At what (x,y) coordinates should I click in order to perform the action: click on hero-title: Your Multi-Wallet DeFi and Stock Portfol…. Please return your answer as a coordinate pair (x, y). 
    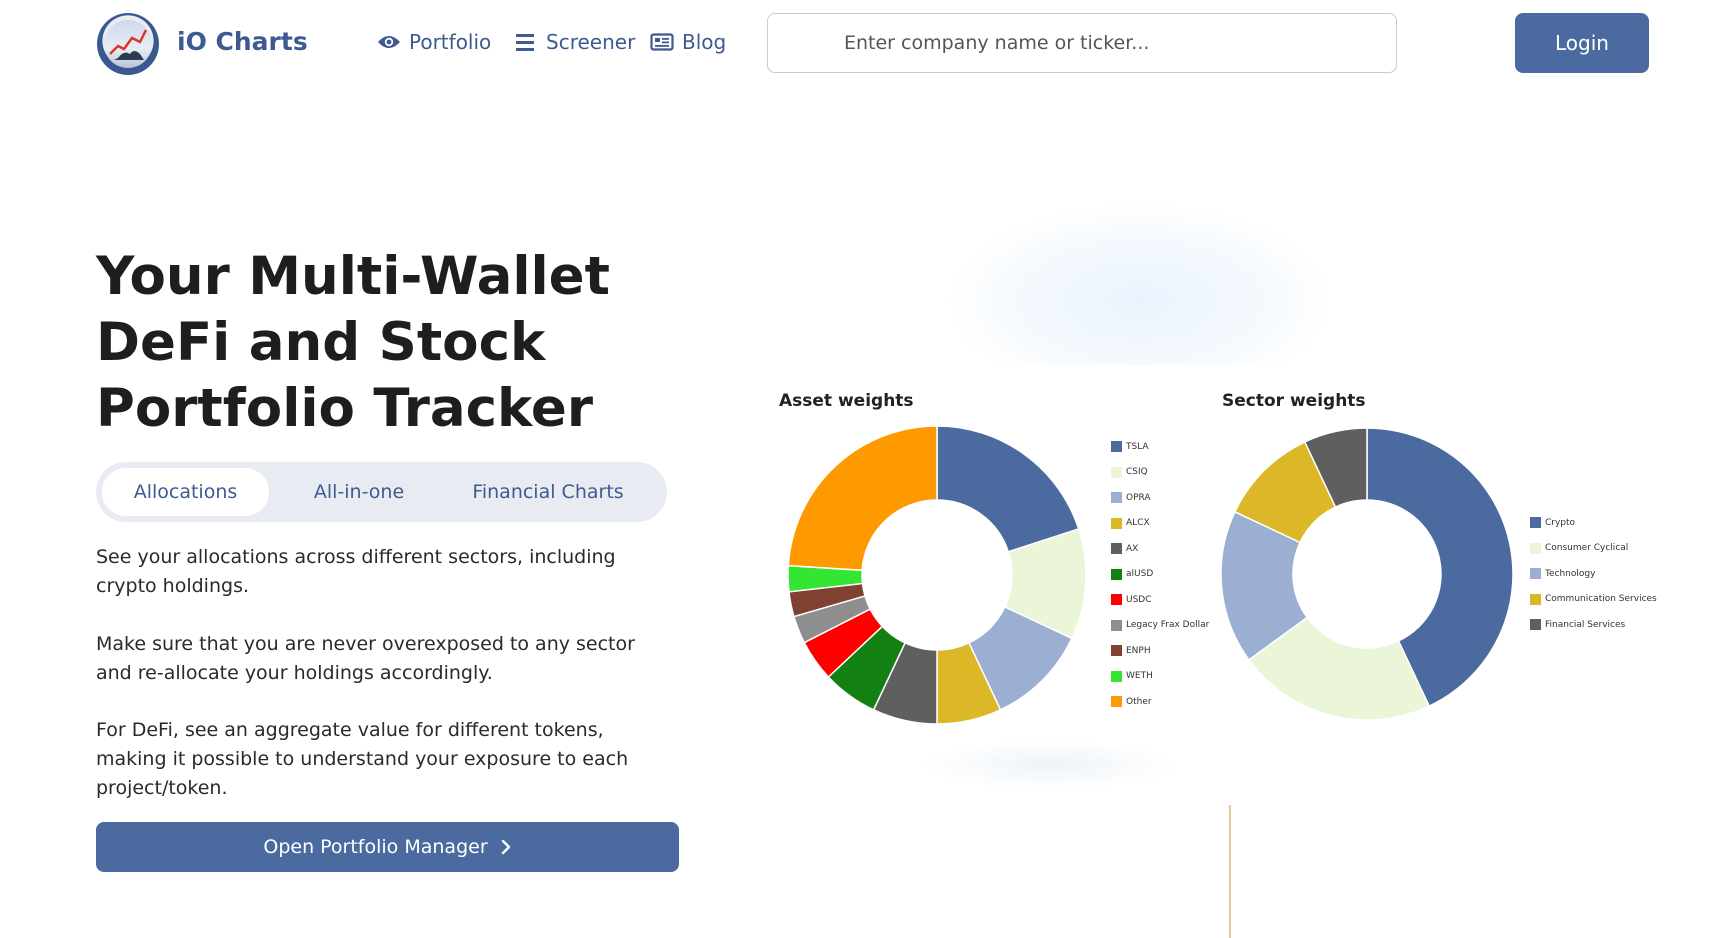
    Looking at the image, I should click on (396, 343).